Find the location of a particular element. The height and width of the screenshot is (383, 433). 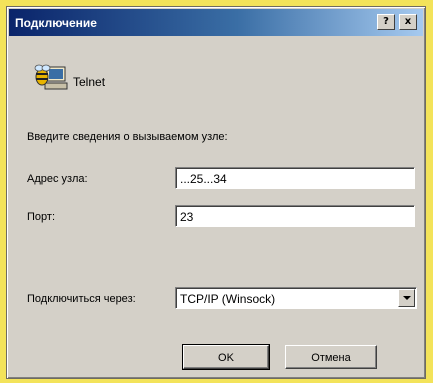

connect-via-value: TCP/IP (Winsock) is located at coordinates (228, 299).